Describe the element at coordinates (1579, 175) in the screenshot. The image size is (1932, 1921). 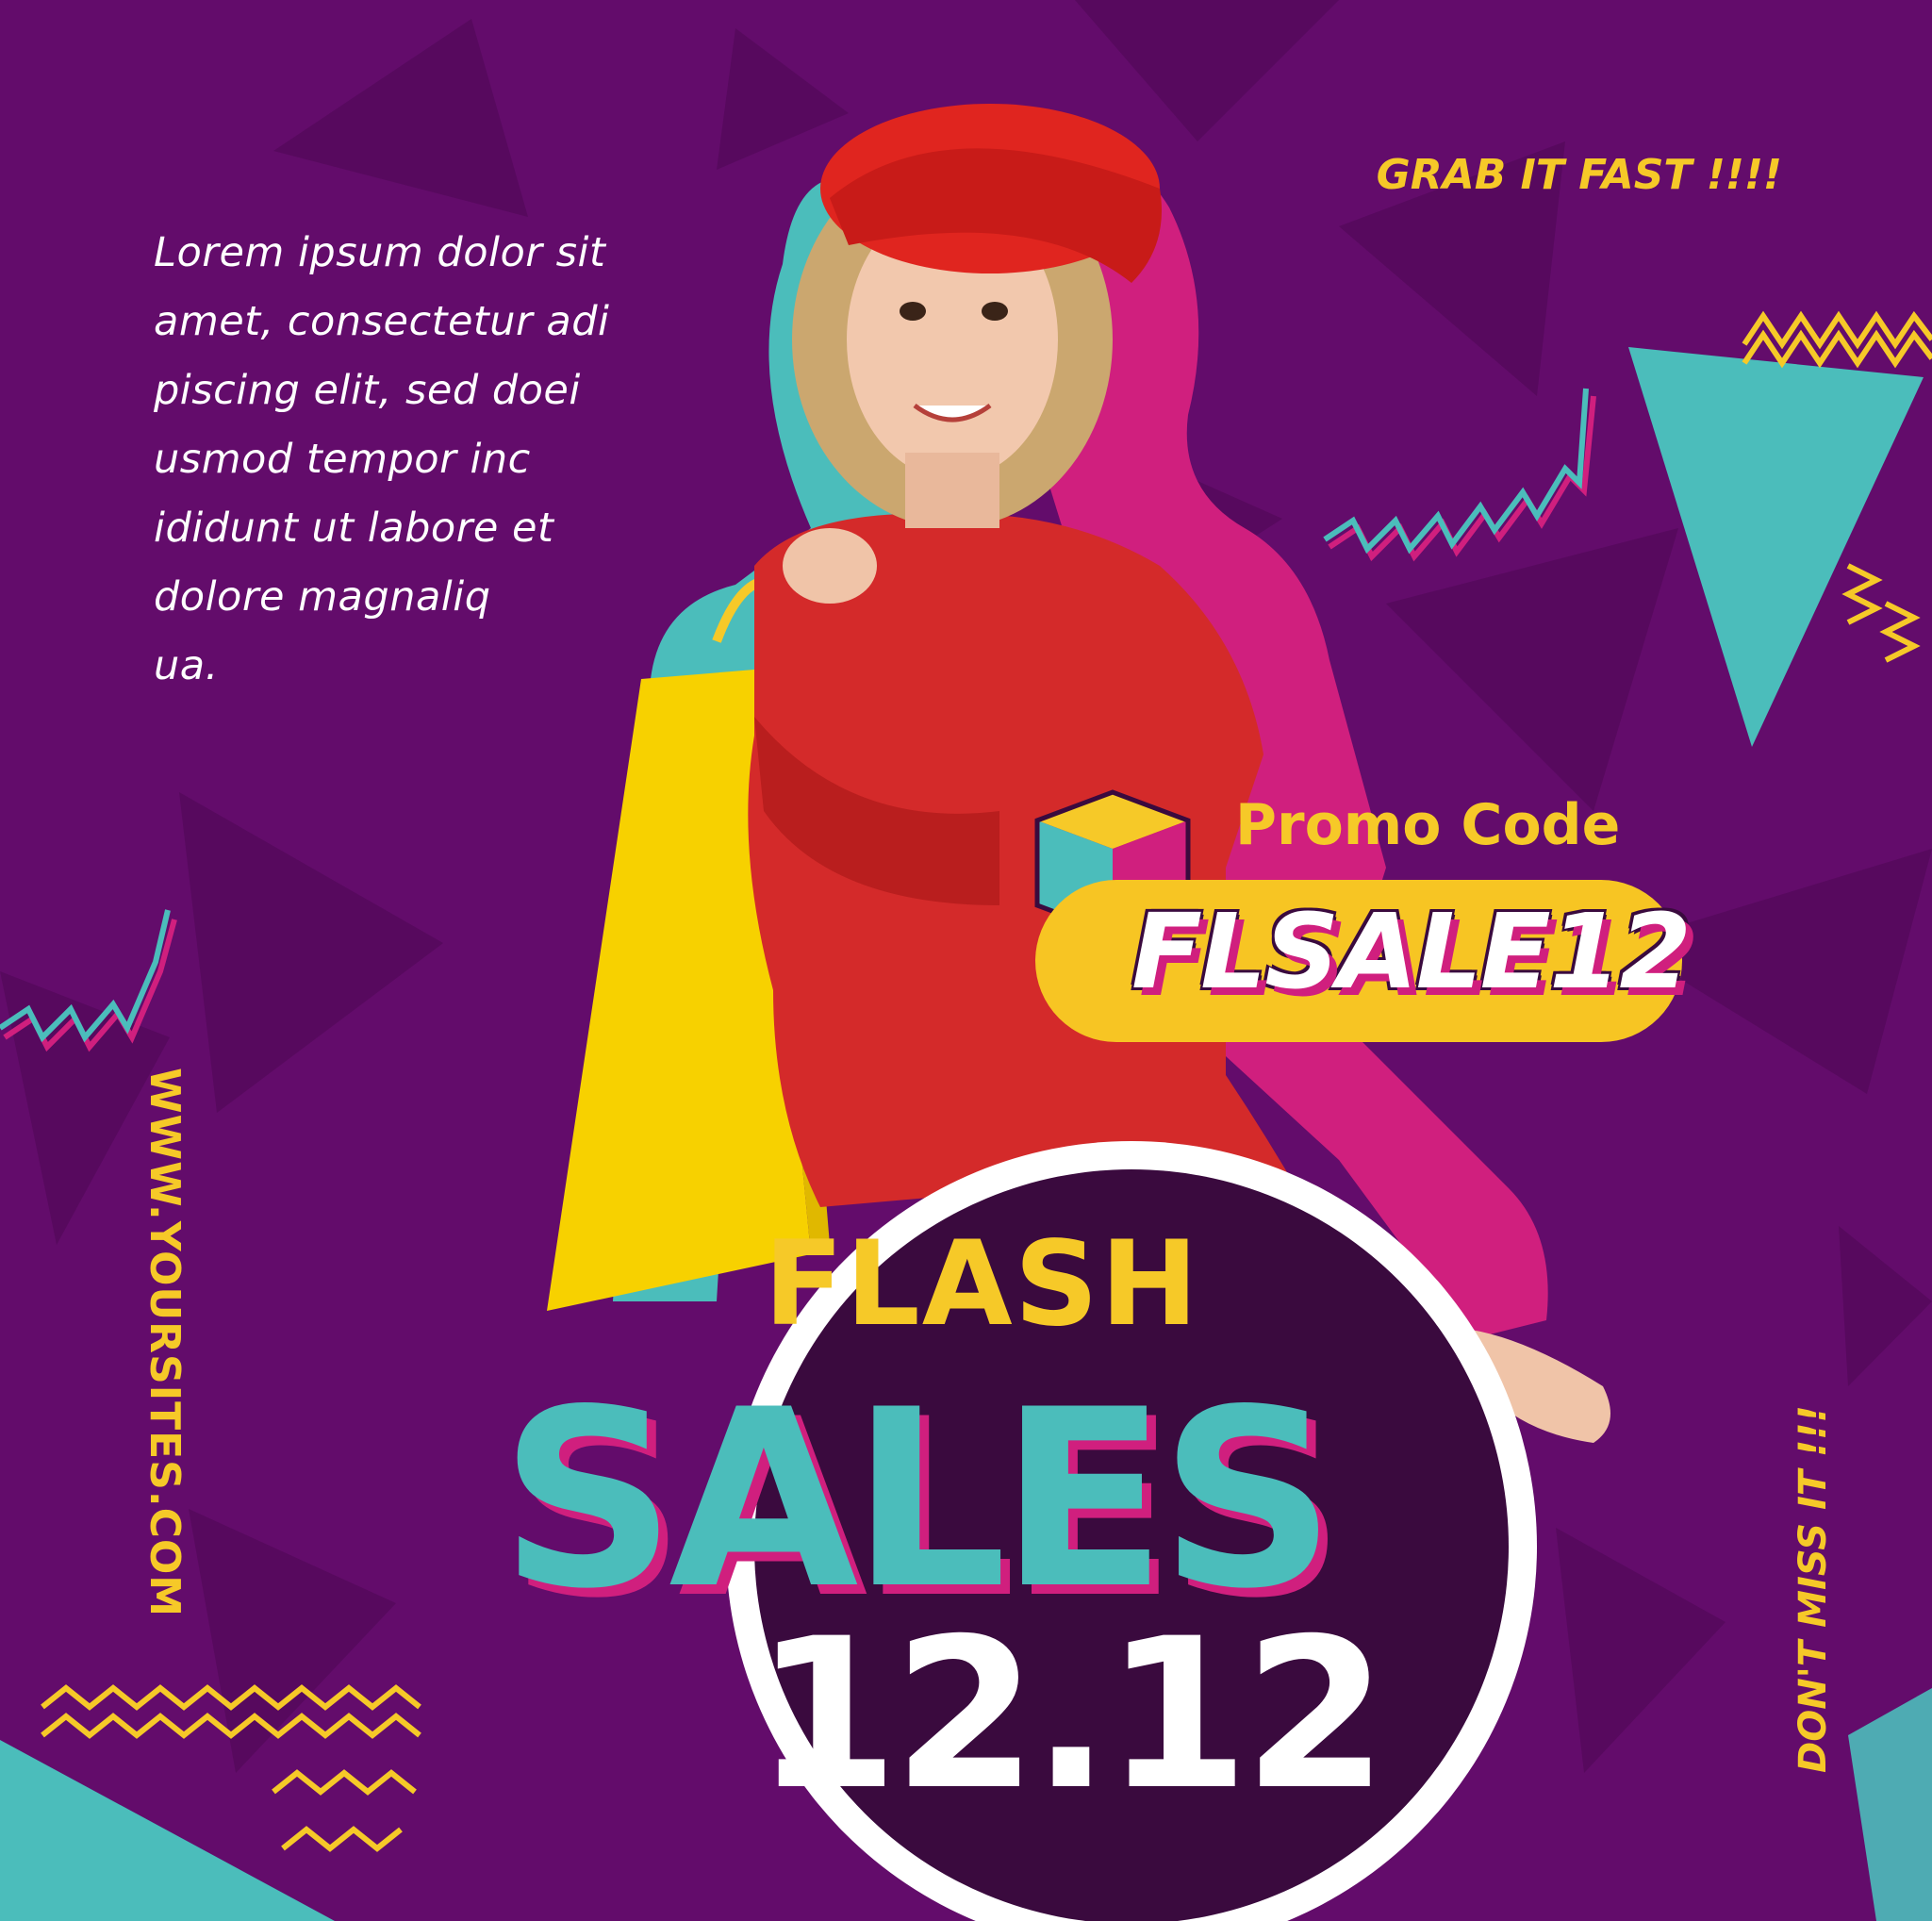
I see `top-tagline: GRAB IT FAST !!!!` at that location.